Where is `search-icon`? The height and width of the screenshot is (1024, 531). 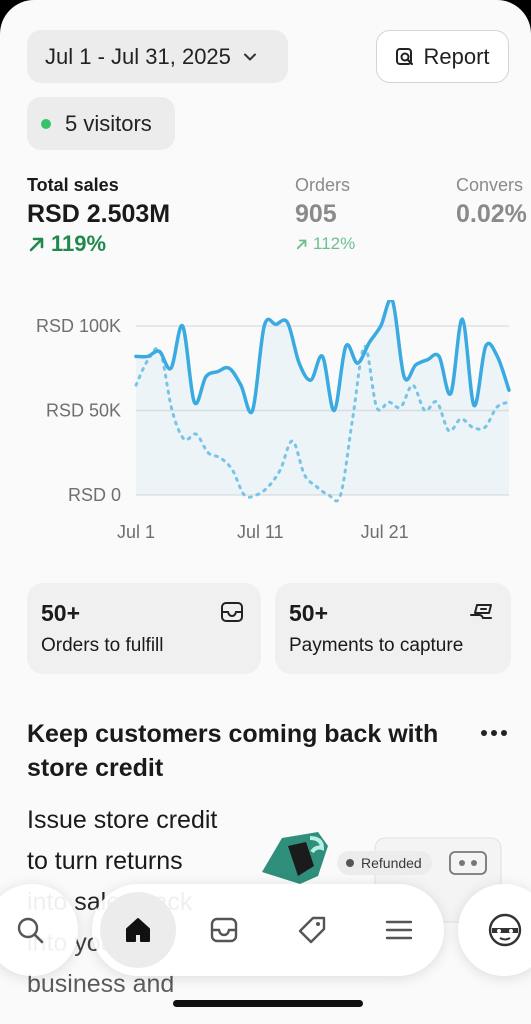 search-icon is located at coordinates (30, 930).